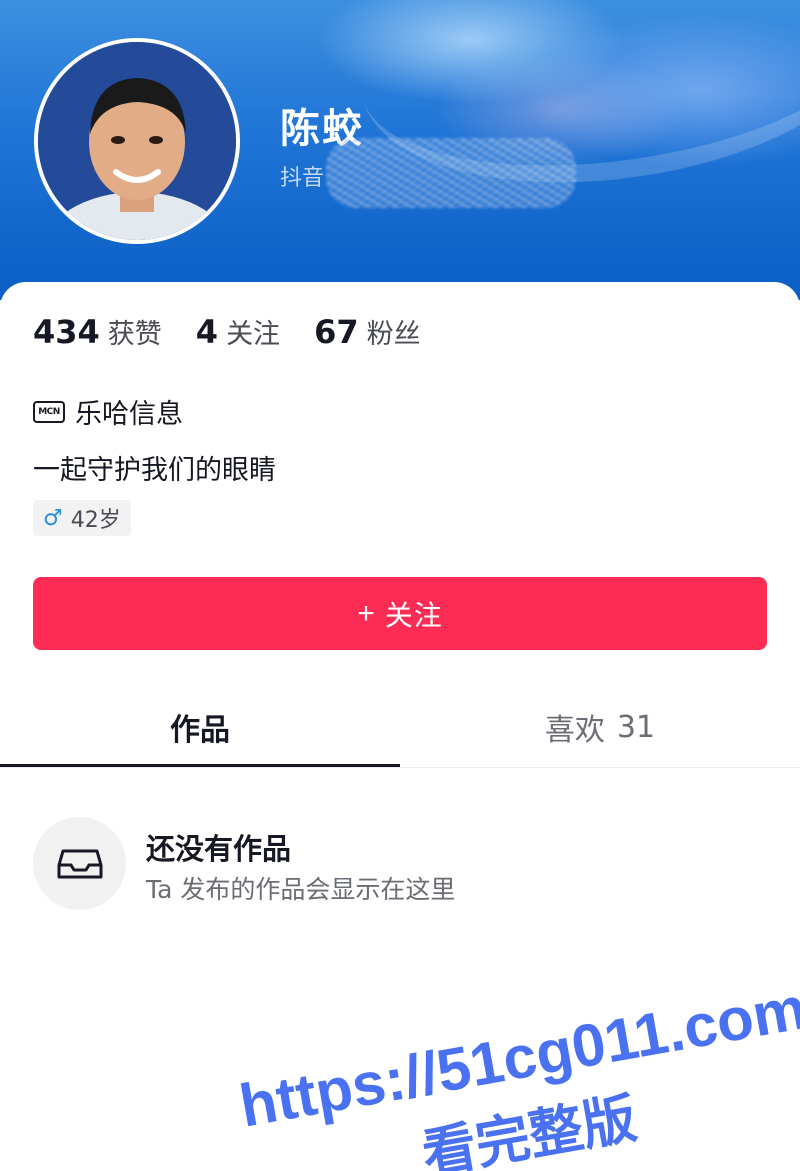 The width and height of the screenshot is (800, 1171). What do you see at coordinates (49, 411) in the screenshot?
I see `mcn-icon: MCN` at bounding box center [49, 411].